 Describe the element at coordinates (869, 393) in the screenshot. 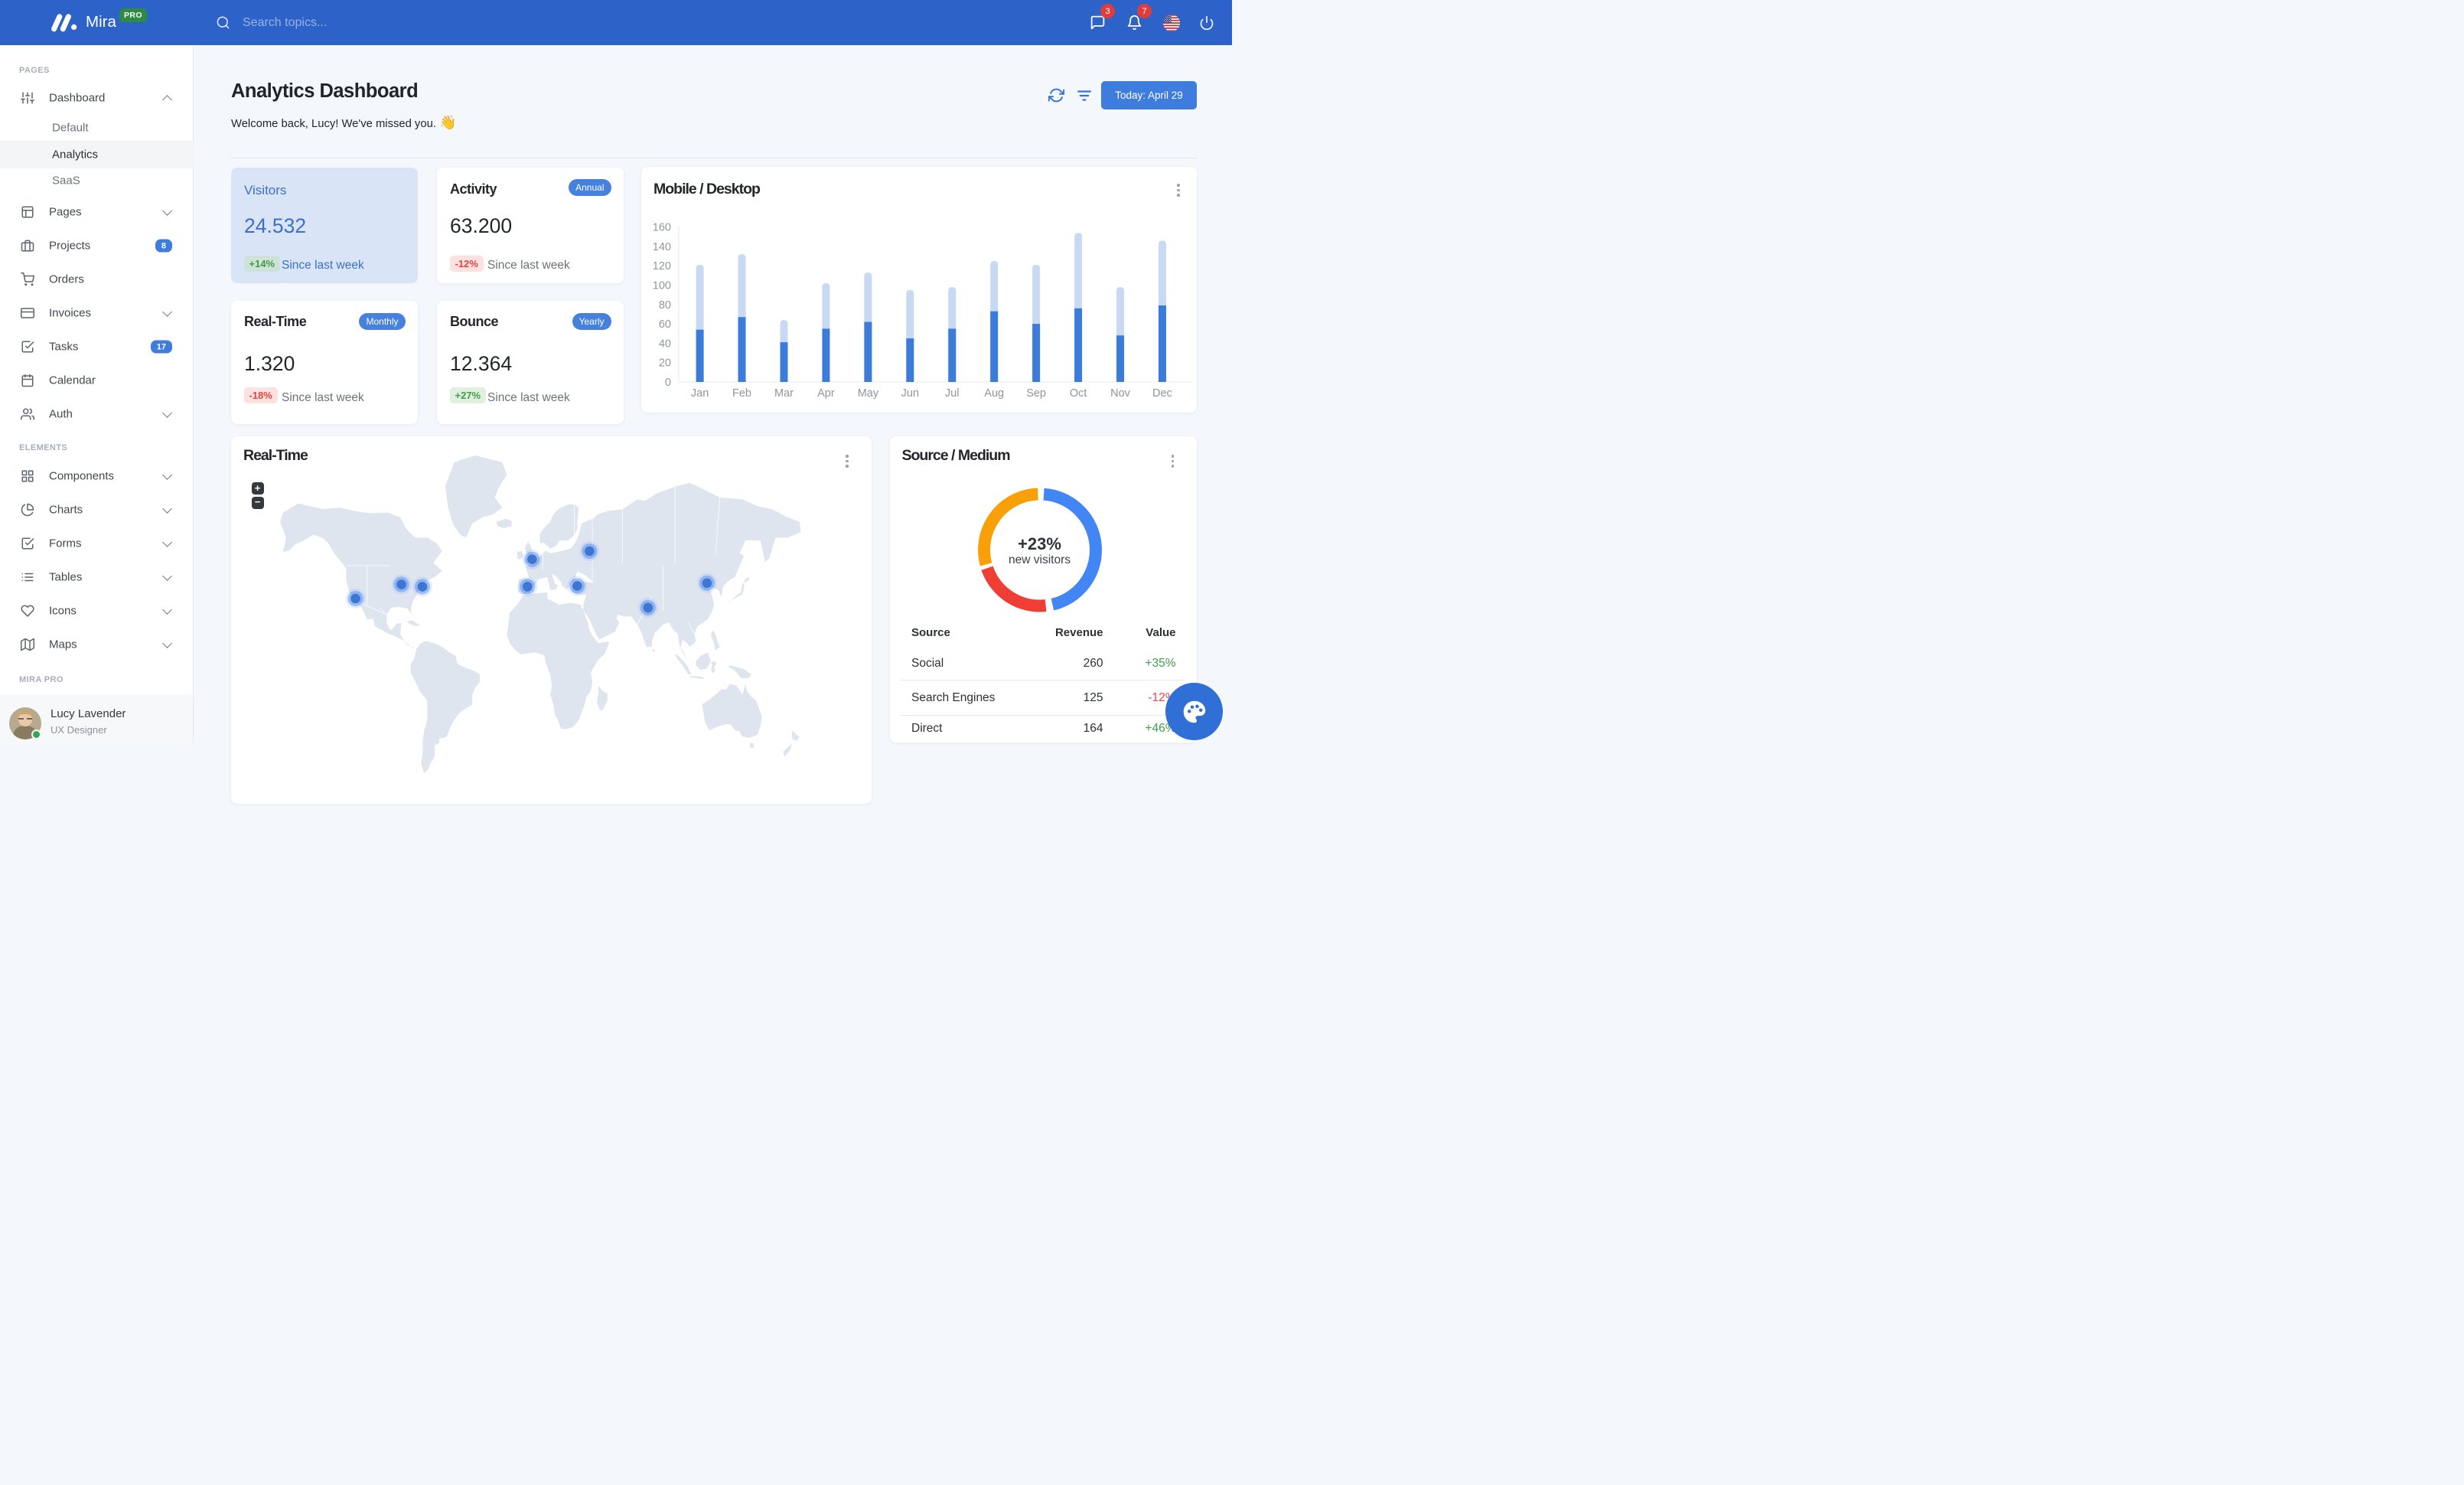

I see `svg-text: May` at that location.